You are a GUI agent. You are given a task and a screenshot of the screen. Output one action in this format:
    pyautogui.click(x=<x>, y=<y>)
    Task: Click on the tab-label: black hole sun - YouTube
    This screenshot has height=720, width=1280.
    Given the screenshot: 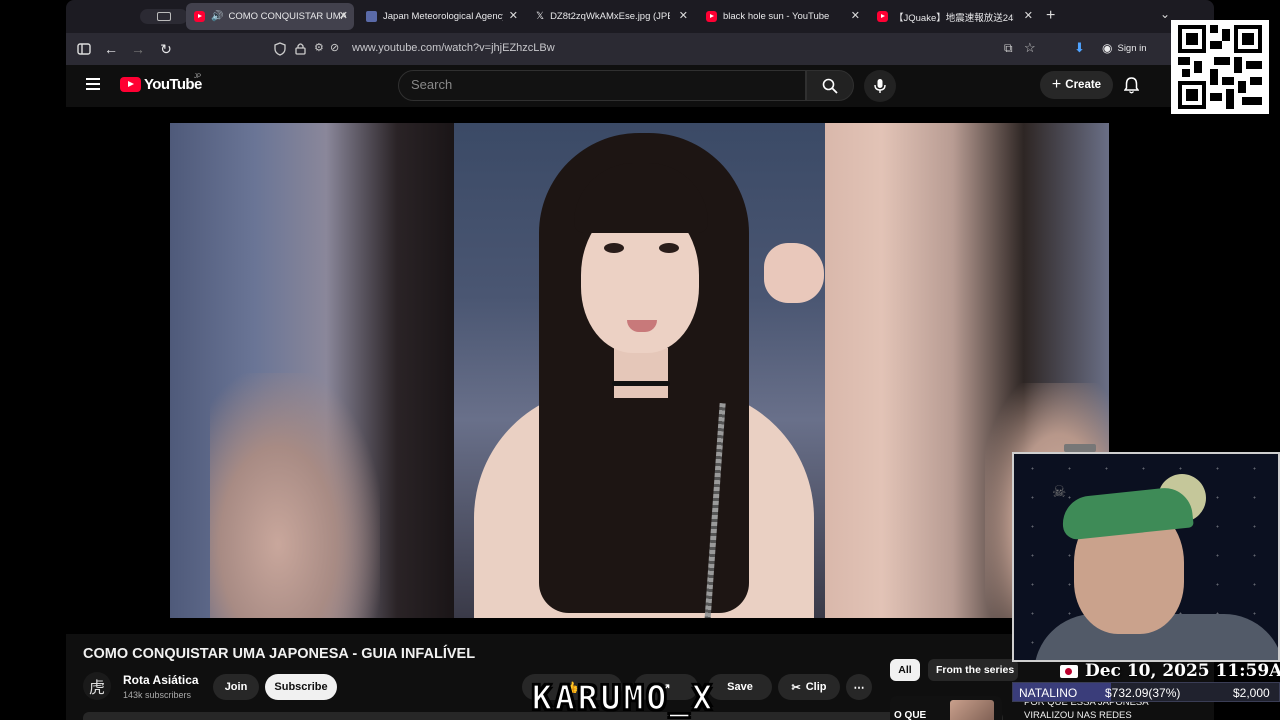 What is the action you would take?
    pyautogui.click(x=776, y=16)
    